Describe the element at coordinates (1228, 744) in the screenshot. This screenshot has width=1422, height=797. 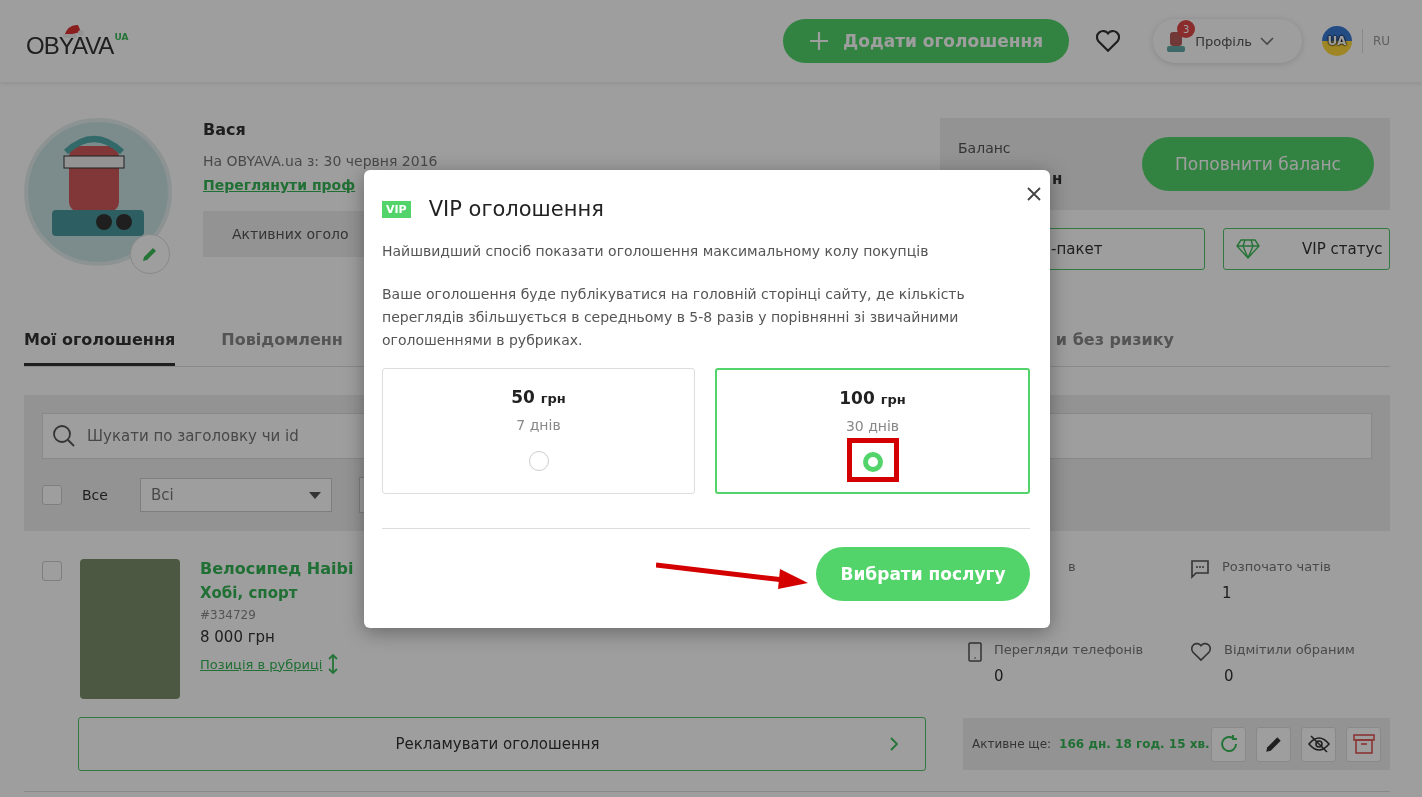
I see `refresh-button` at that location.